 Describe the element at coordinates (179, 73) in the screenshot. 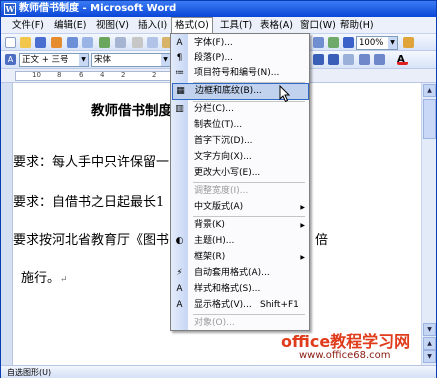

I see `bullets-icon: ≔` at that location.